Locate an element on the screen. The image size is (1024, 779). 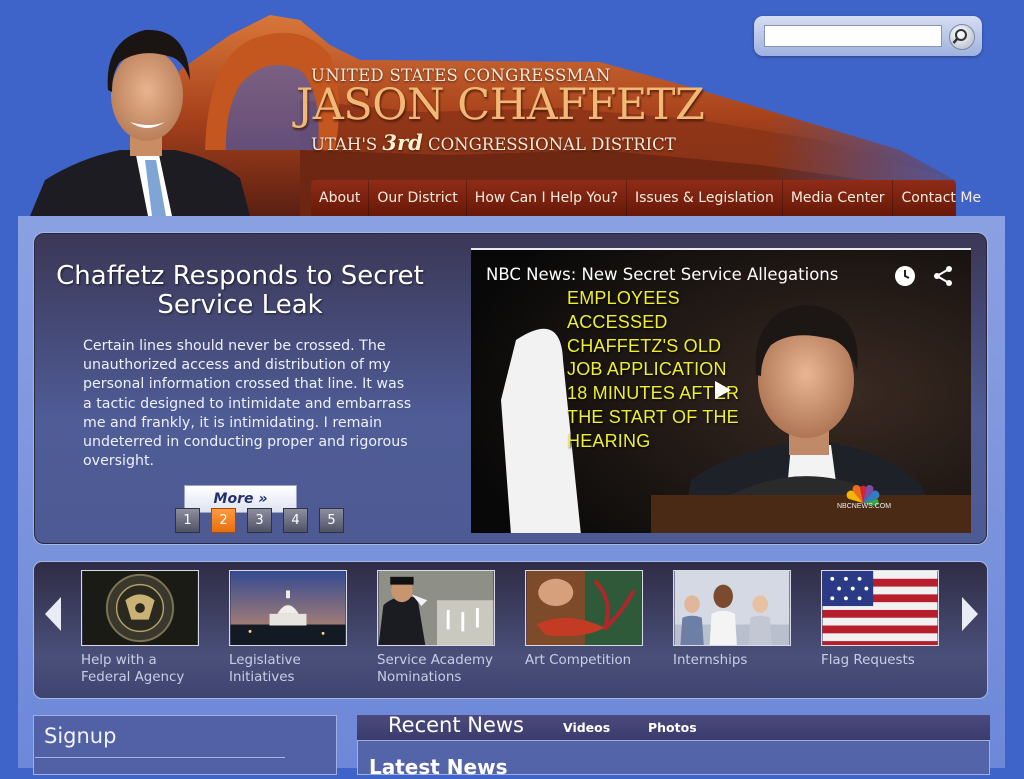
students-image-icon is located at coordinates (732, 608).